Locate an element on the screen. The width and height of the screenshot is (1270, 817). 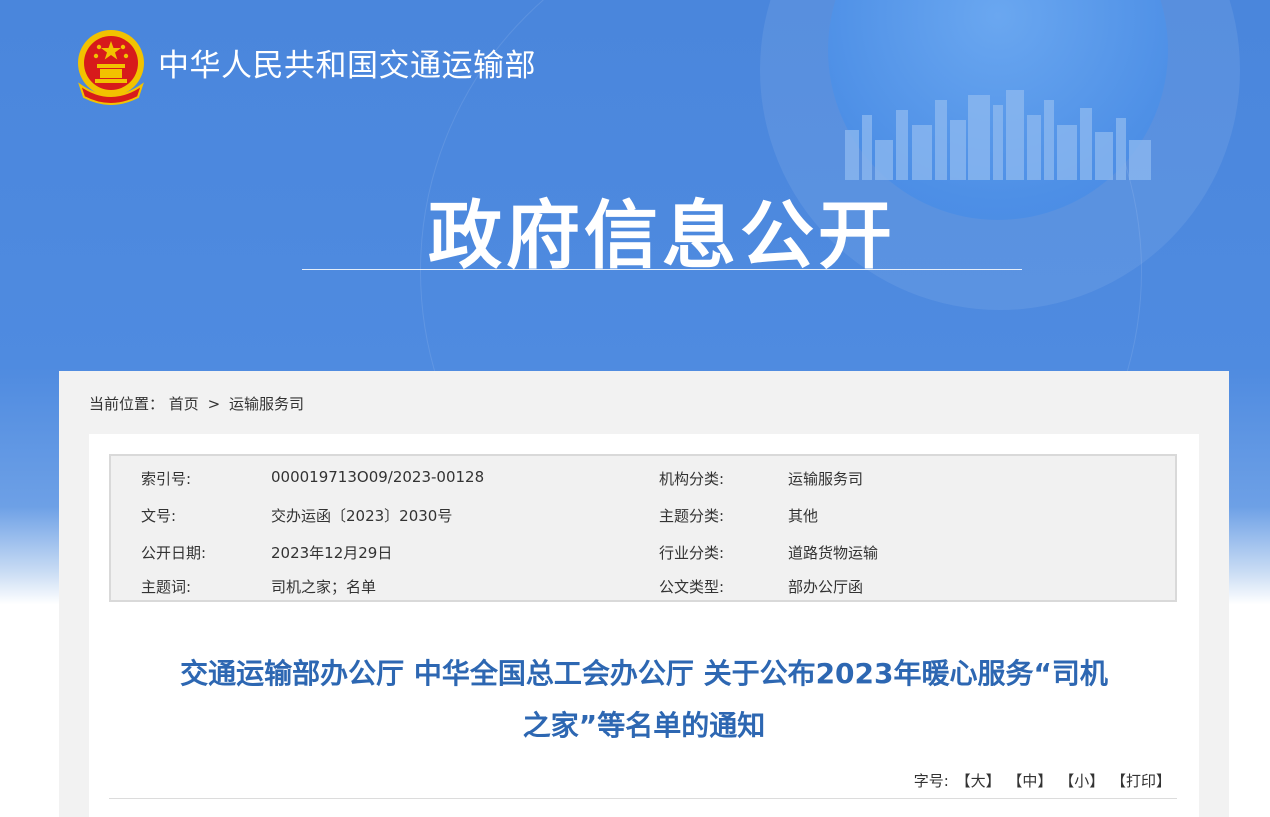
metadata-label: 机构分类: is located at coordinates (692, 479).